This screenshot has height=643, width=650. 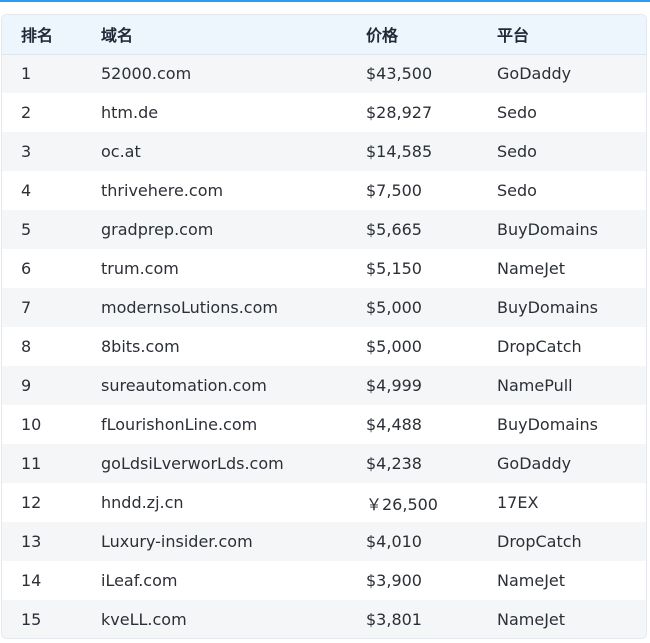 What do you see at coordinates (42, 35) in the screenshot?
I see `header-rank: 排名` at bounding box center [42, 35].